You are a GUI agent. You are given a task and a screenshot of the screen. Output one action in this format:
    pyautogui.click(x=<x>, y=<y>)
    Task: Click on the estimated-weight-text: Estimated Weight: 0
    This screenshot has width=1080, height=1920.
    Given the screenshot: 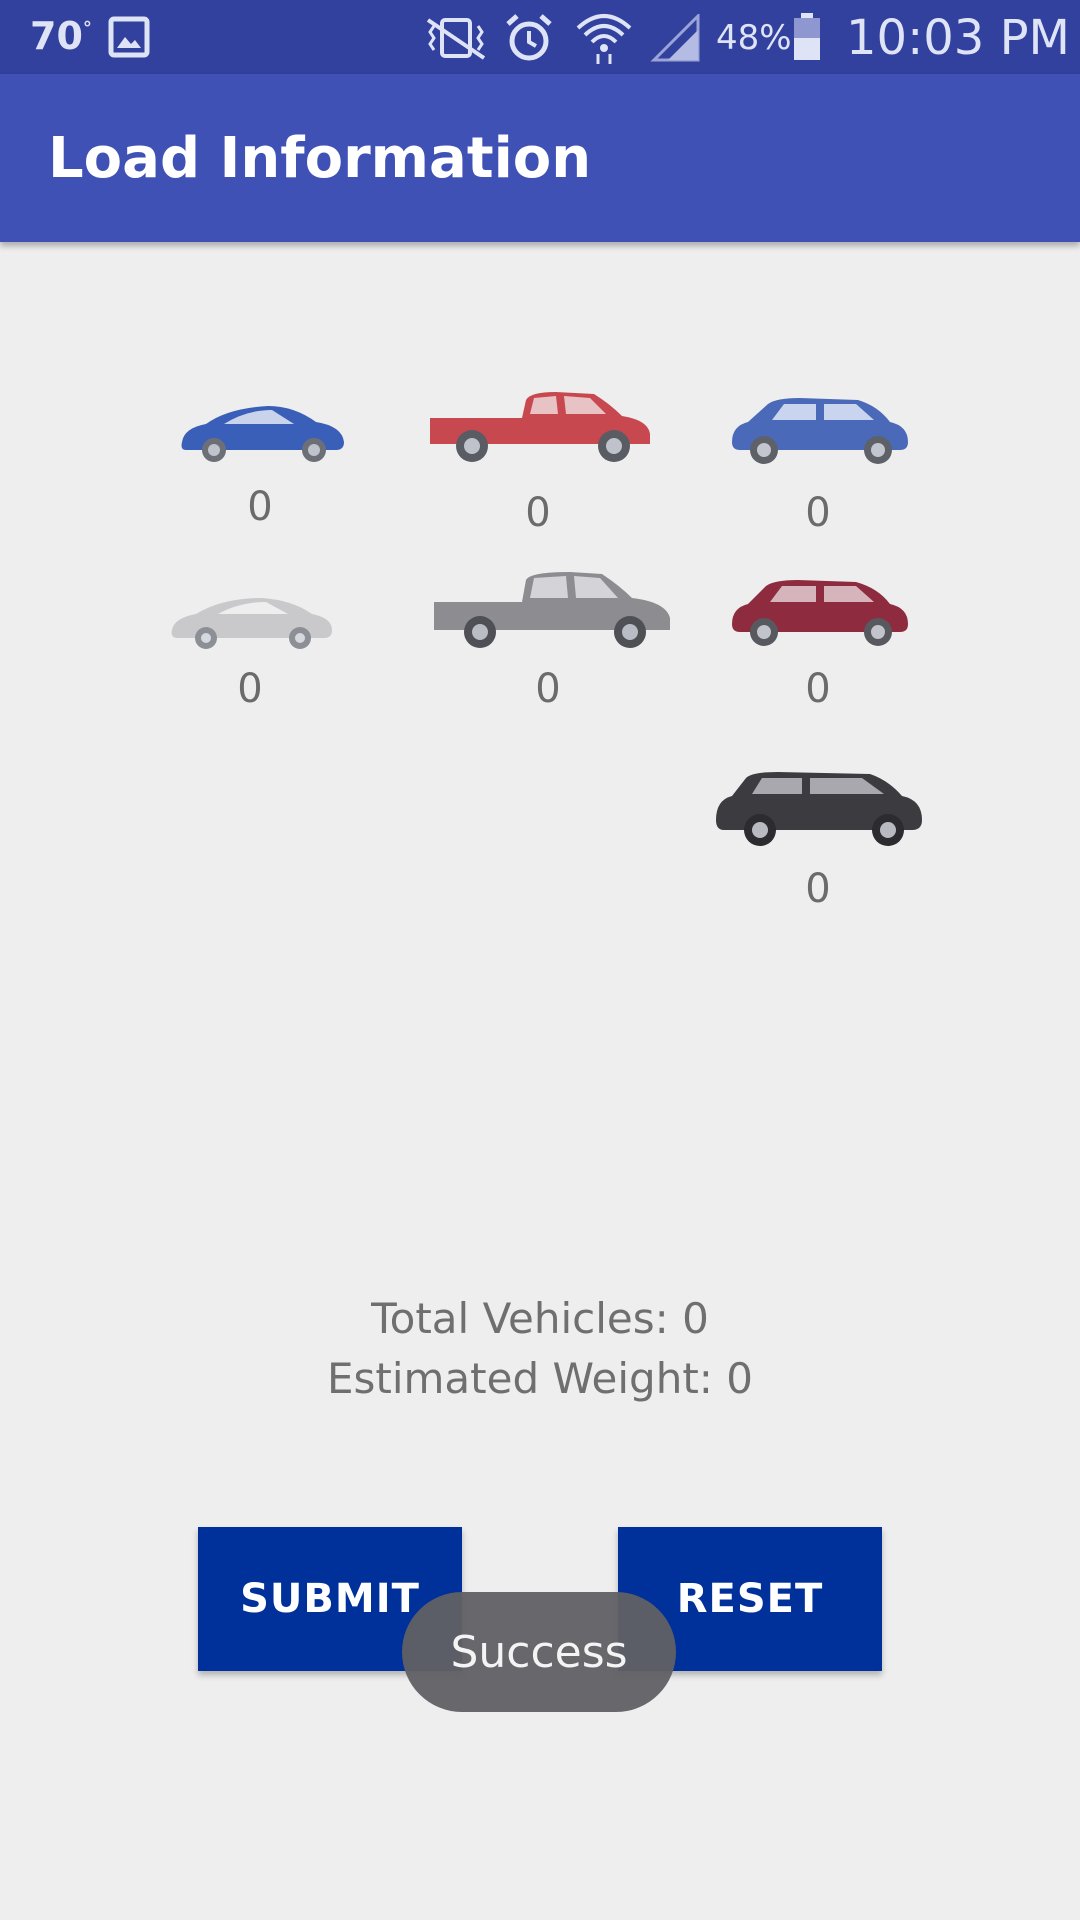 What is the action you would take?
    pyautogui.click(x=540, y=1378)
    